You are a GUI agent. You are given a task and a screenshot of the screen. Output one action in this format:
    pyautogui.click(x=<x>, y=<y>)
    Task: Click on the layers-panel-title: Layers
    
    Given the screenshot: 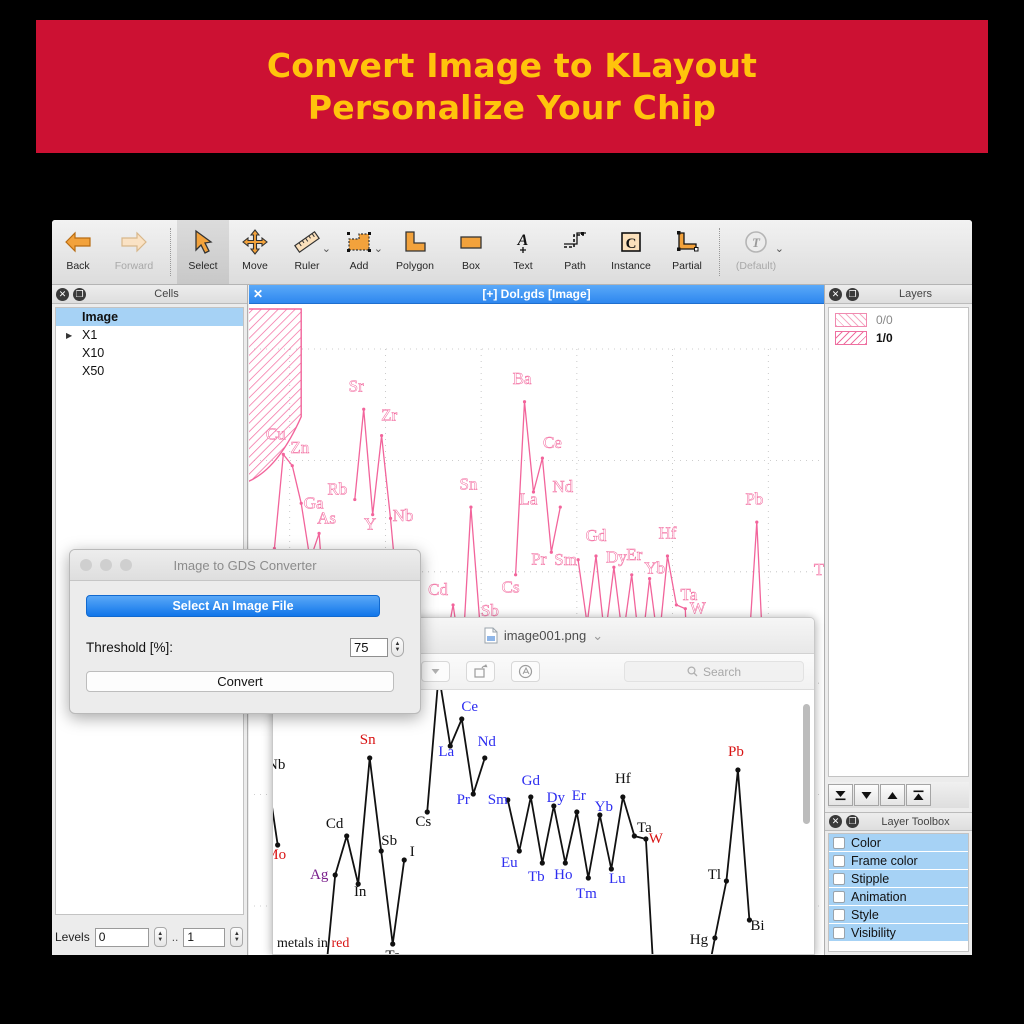 What is the action you would take?
    pyautogui.click(x=915, y=294)
    